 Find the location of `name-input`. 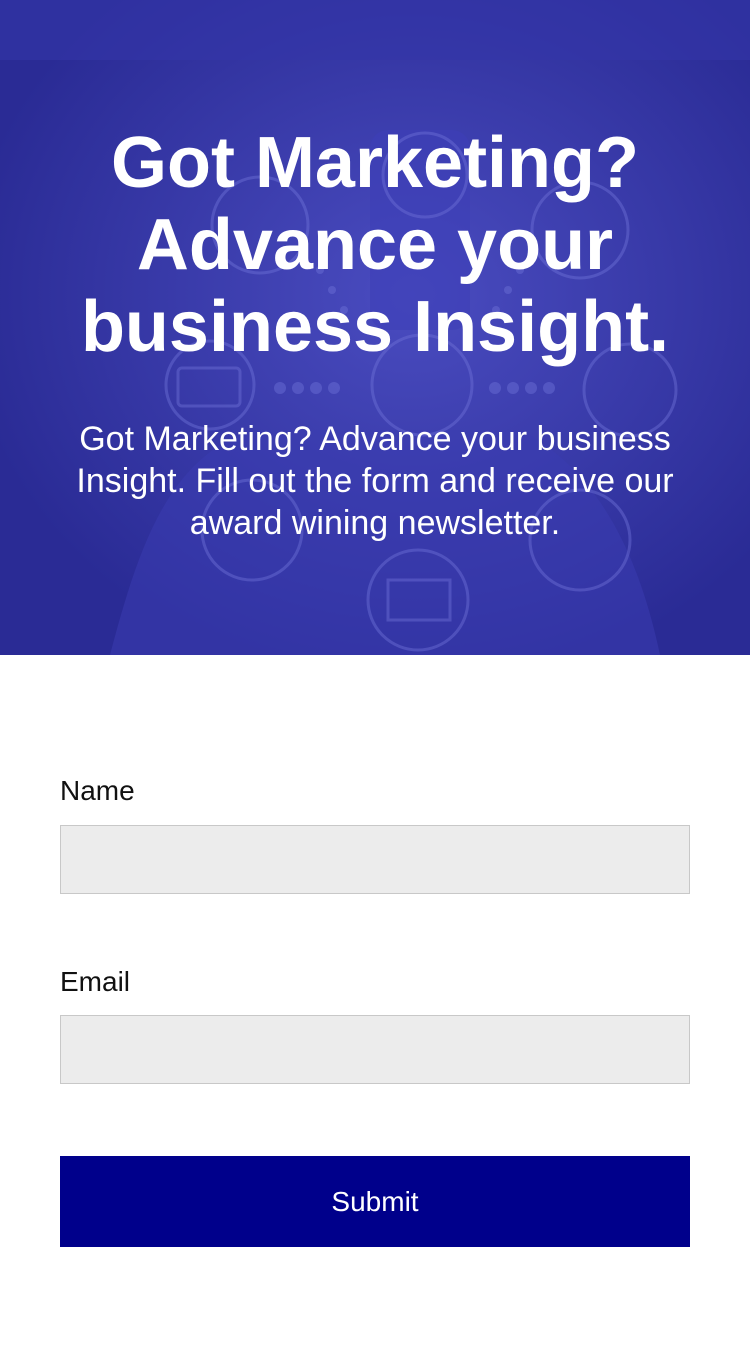

name-input is located at coordinates (375, 859).